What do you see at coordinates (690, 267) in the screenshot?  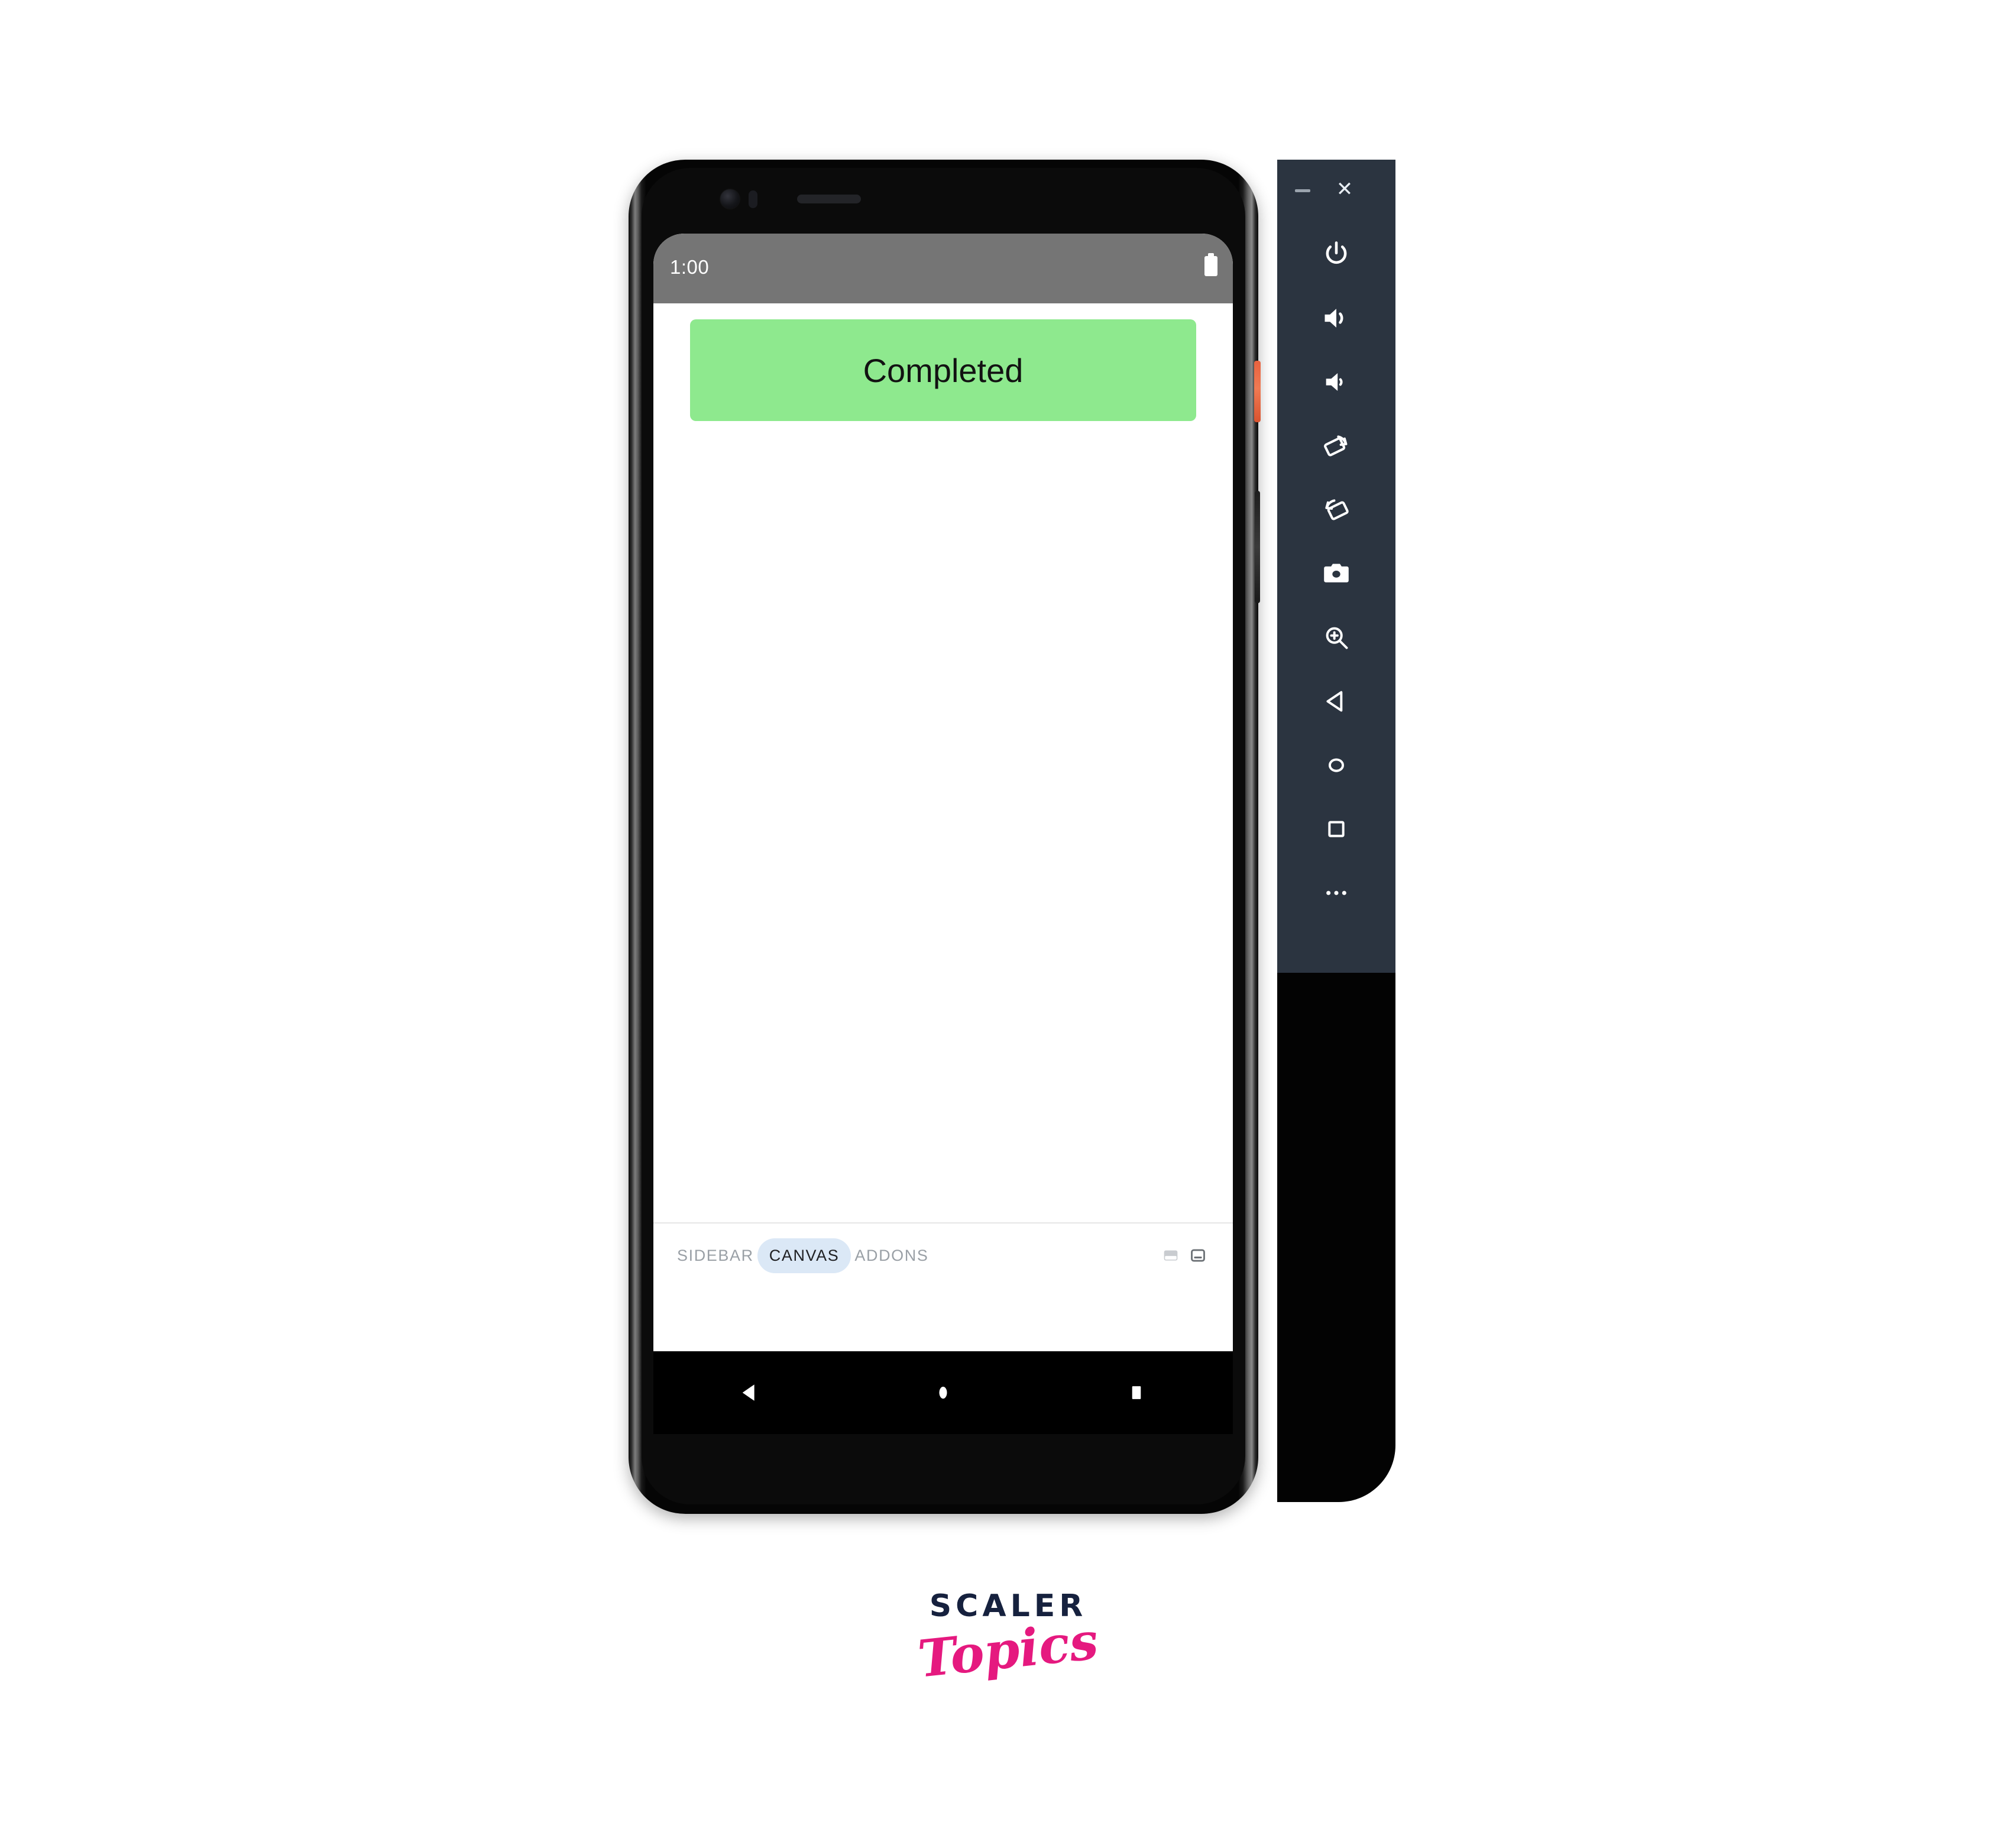 I see `status-bar-time: 1:00` at bounding box center [690, 267].